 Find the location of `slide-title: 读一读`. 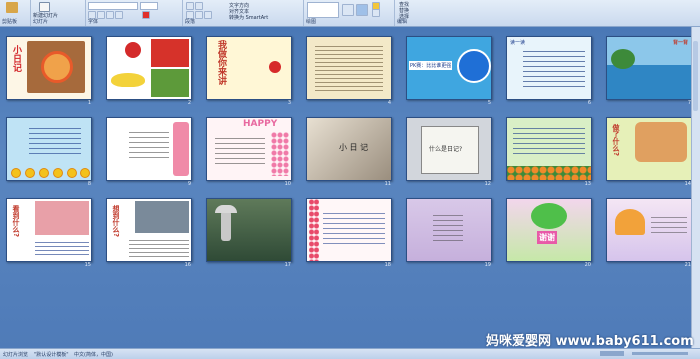

slide-title: 读一读 is located at coordinates (518, 43).